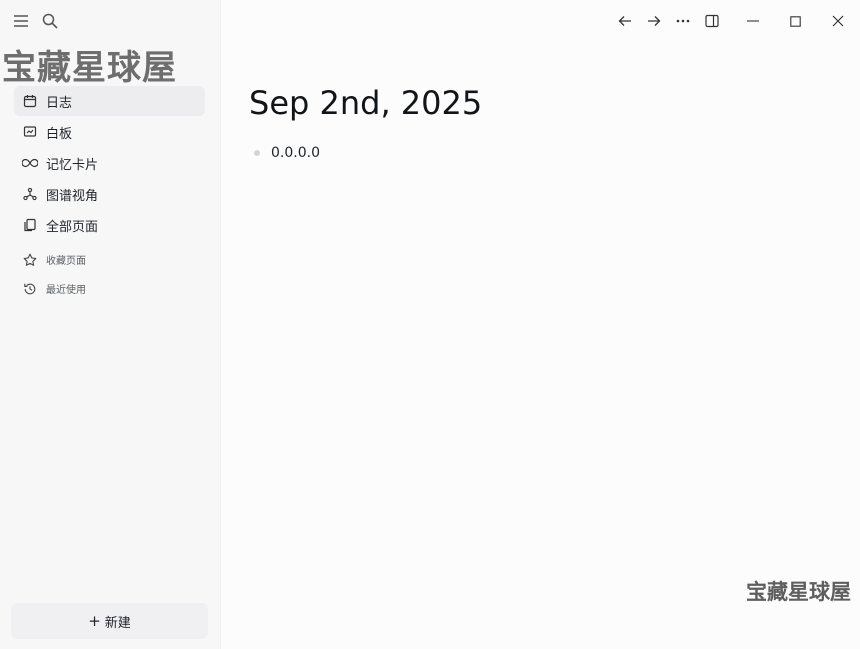 This screenshot has width=860, height=649. Describe the element at coordinates (94, 621) in the screenshot. I see `plus-icon: +` at that location.